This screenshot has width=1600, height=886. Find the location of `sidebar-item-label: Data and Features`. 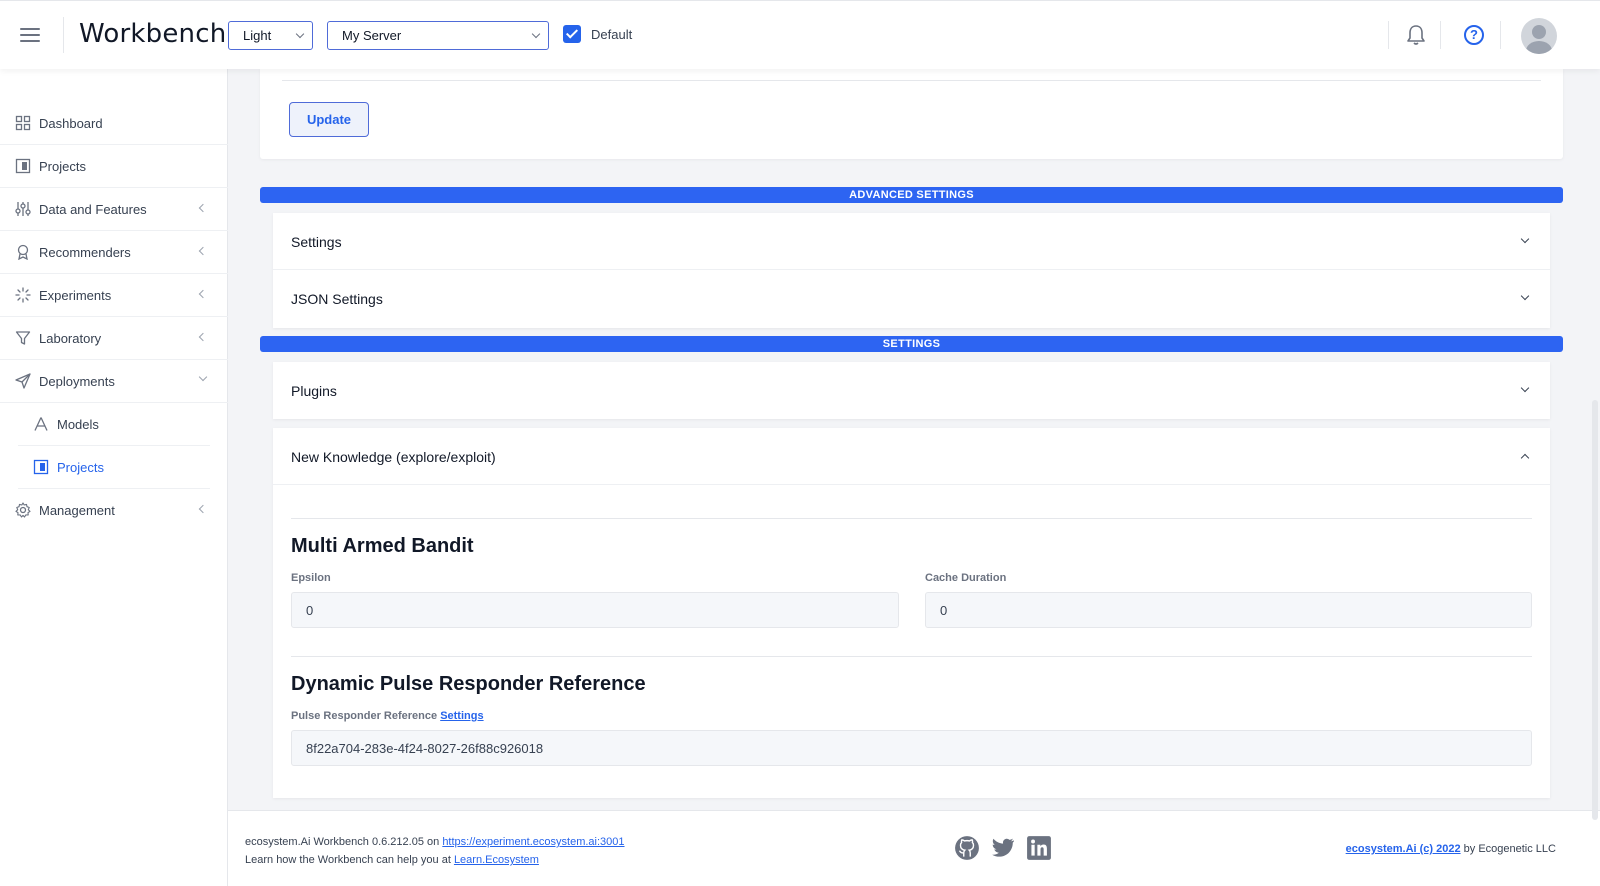

sidebar-item-label: Data and Features is located at coordinates (93, 209).